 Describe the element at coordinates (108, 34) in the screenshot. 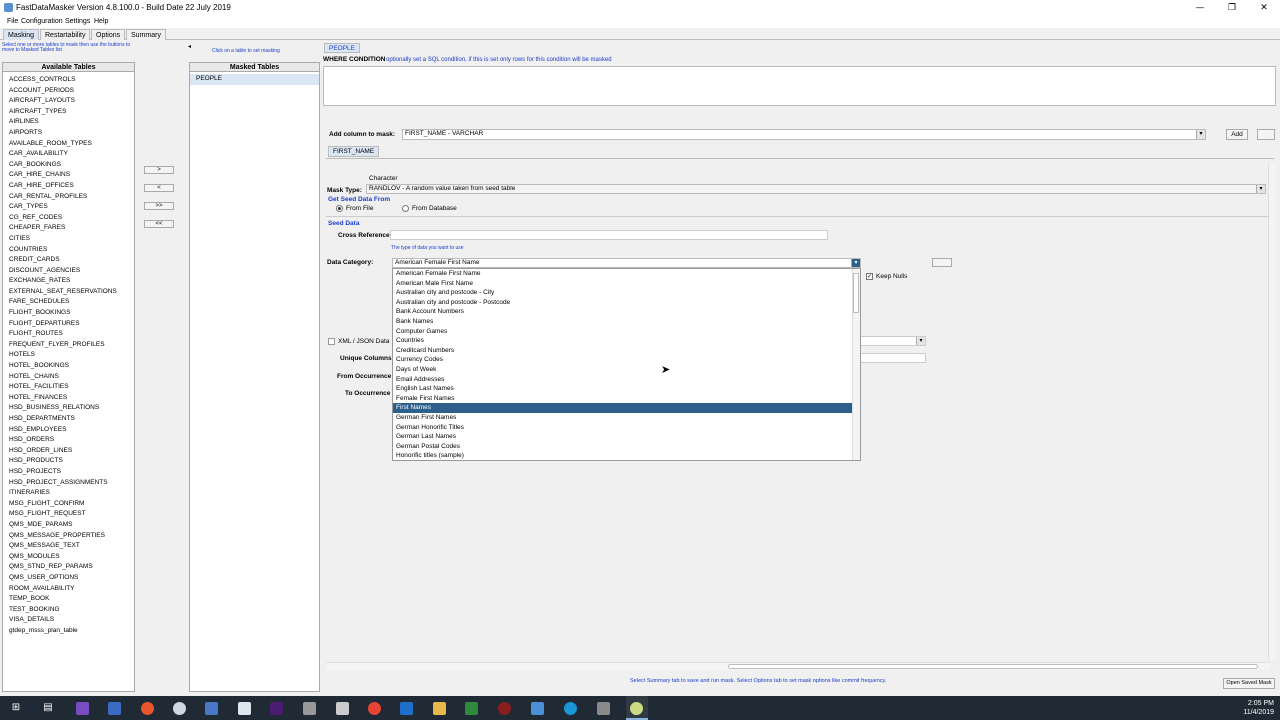

I see `tab-options: Options` at that location.